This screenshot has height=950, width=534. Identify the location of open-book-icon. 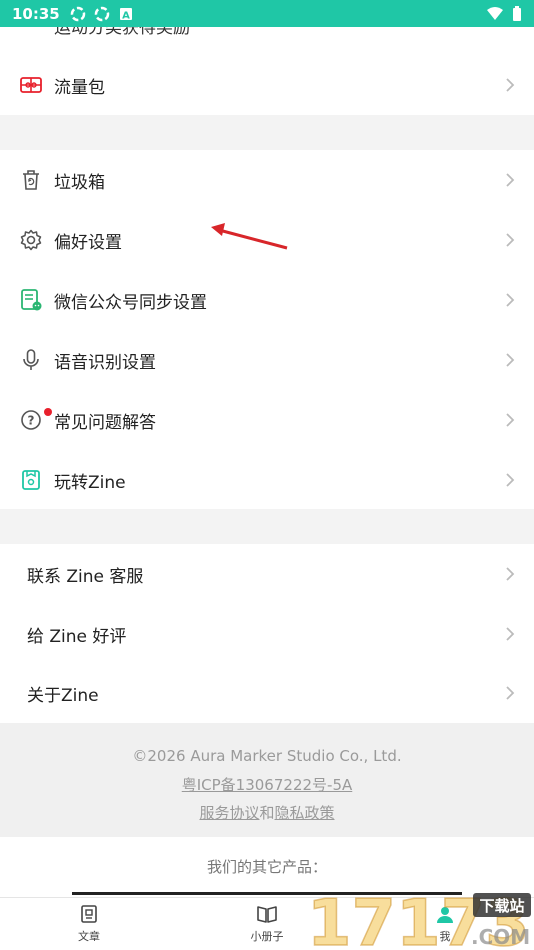
(267, 914).